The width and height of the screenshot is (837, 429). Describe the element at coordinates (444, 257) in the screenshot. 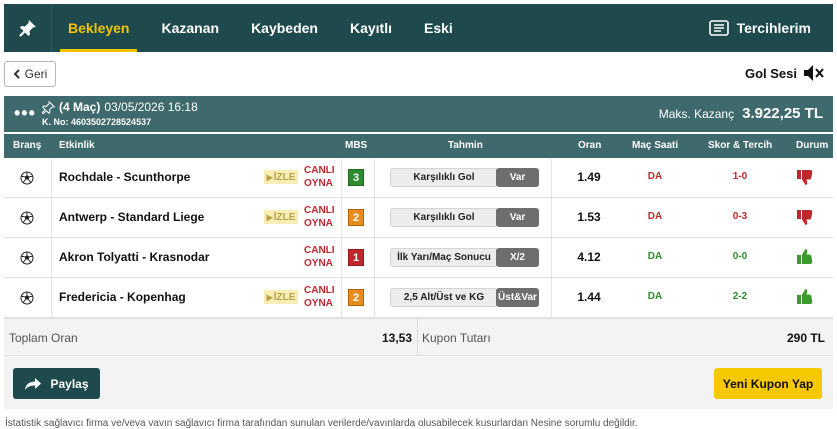

I see `prediction-market: İlk Yarı/Maç Sonucu` at that location.